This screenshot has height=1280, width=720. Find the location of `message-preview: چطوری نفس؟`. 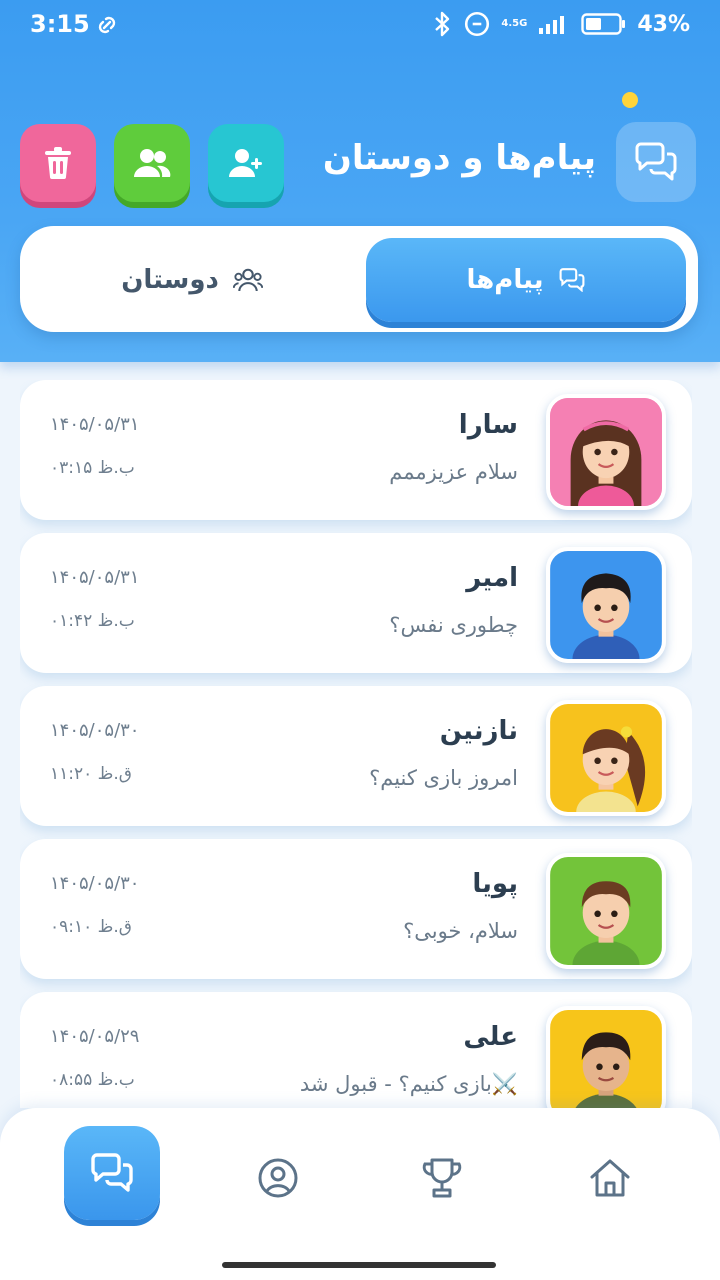

message-preview: چطوری نفس؟ is located at coordinates (453, 625).